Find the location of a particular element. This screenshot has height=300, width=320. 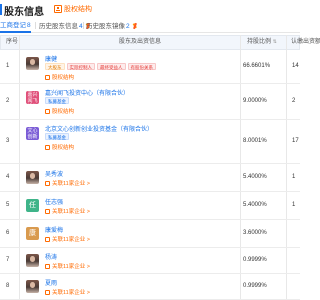

equity-structure-label: 股权结构 is located at coordinates (78, 9).